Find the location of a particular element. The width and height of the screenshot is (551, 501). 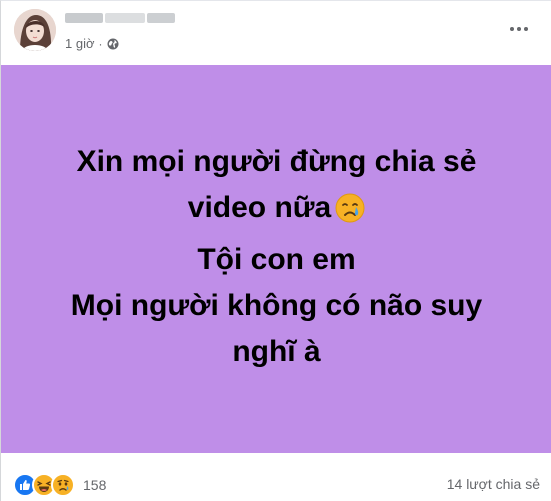

crying-face-icon is located at coordinates (350, 214).